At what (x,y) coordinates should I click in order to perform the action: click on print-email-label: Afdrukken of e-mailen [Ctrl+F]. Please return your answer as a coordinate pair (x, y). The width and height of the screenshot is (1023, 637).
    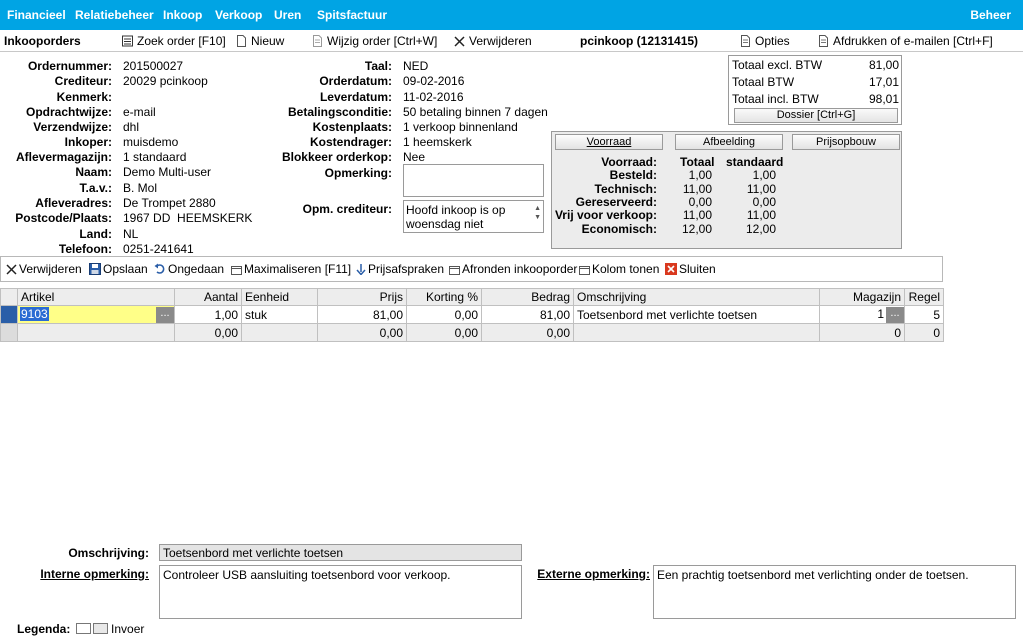
    Looking at the image, I should click on (913, 41).